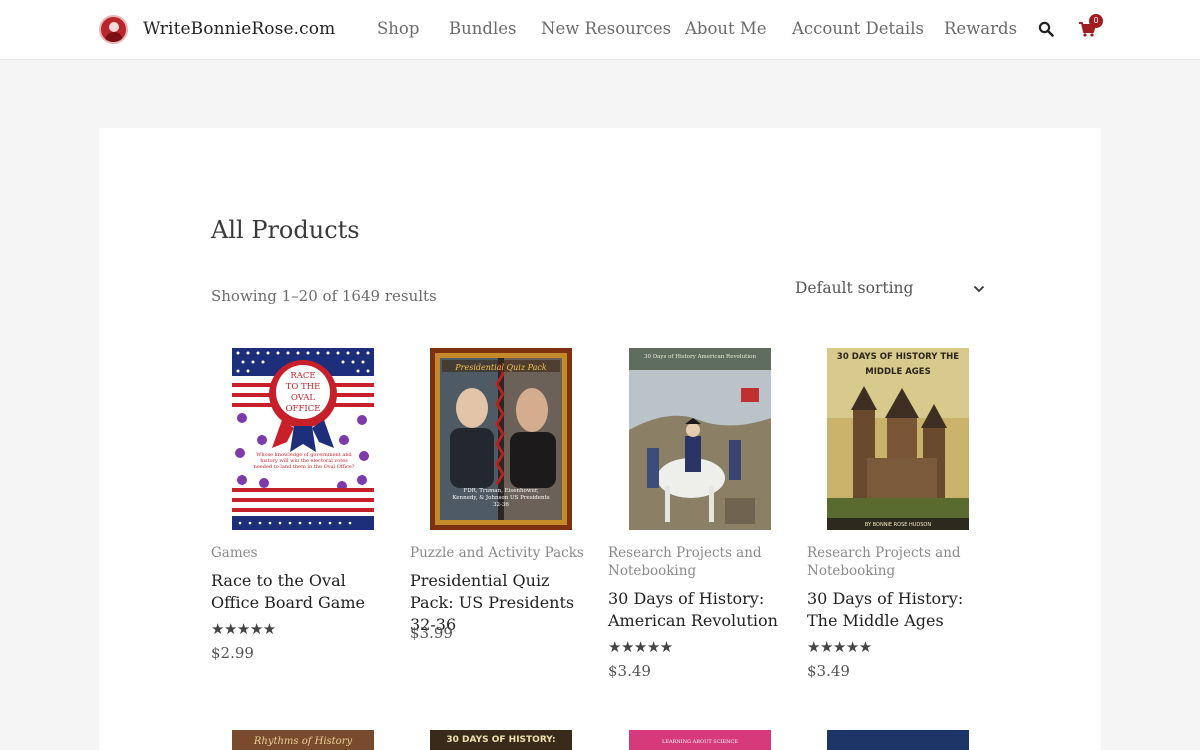 The image size is (1200, 750). What do you see at coordinates (606, 28) in the screenshot?
I see `nav-item-new-resources: New Resources` at bounding box center [606, 28].